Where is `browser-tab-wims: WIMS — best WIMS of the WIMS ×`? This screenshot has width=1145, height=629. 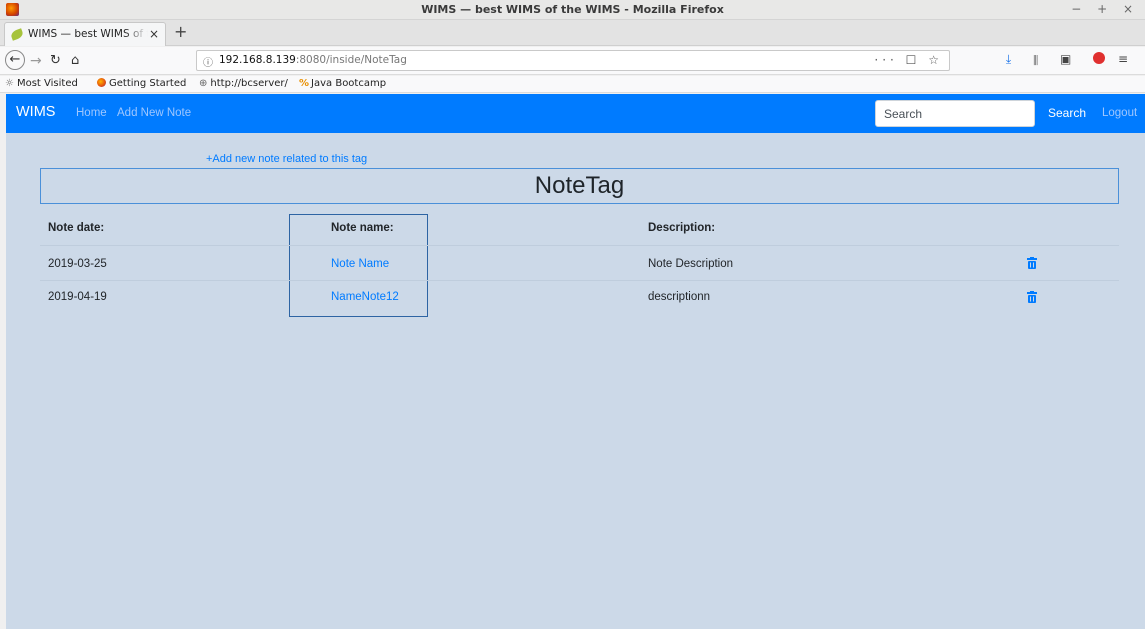
browser-tab-wims: WIMS — best WIMS of the WIMS × is located at coordinates (85, 34).